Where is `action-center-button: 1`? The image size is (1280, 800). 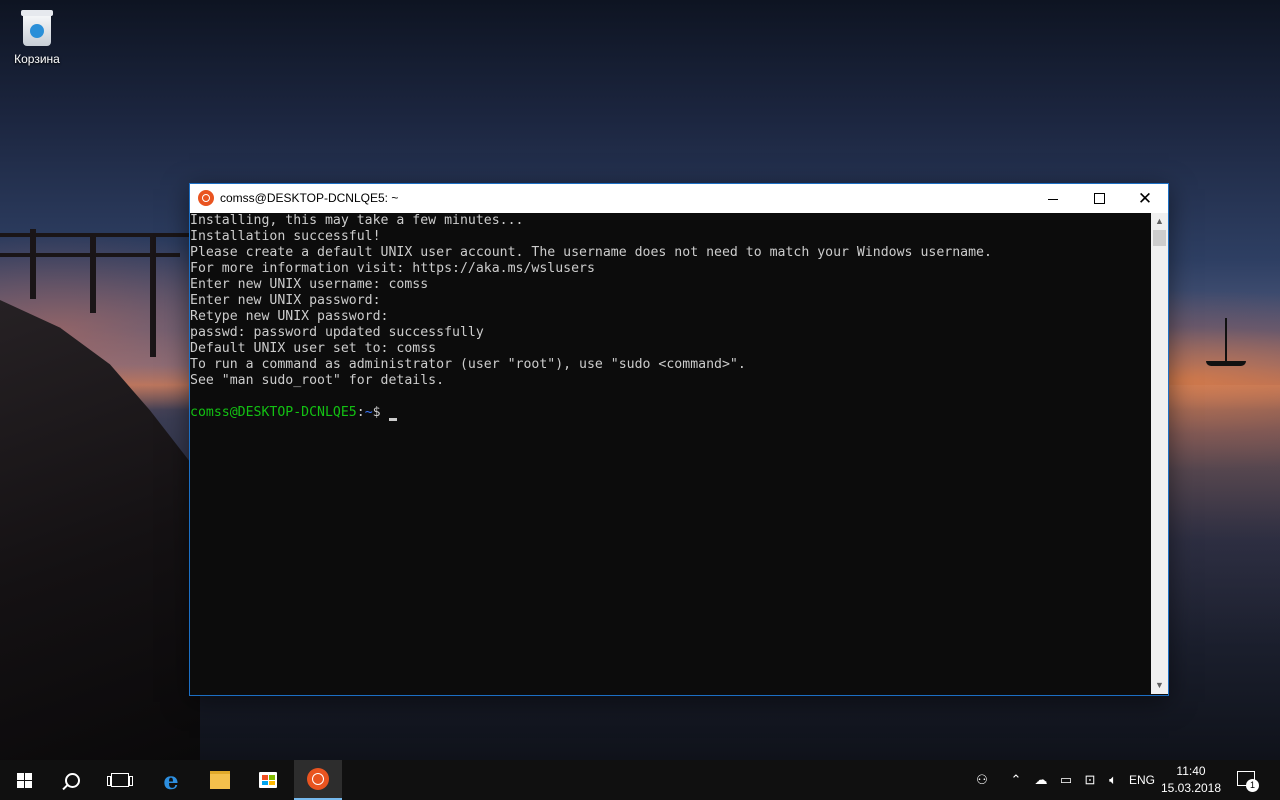 action-center-button: 1 is located at coordinates (1247, 780).